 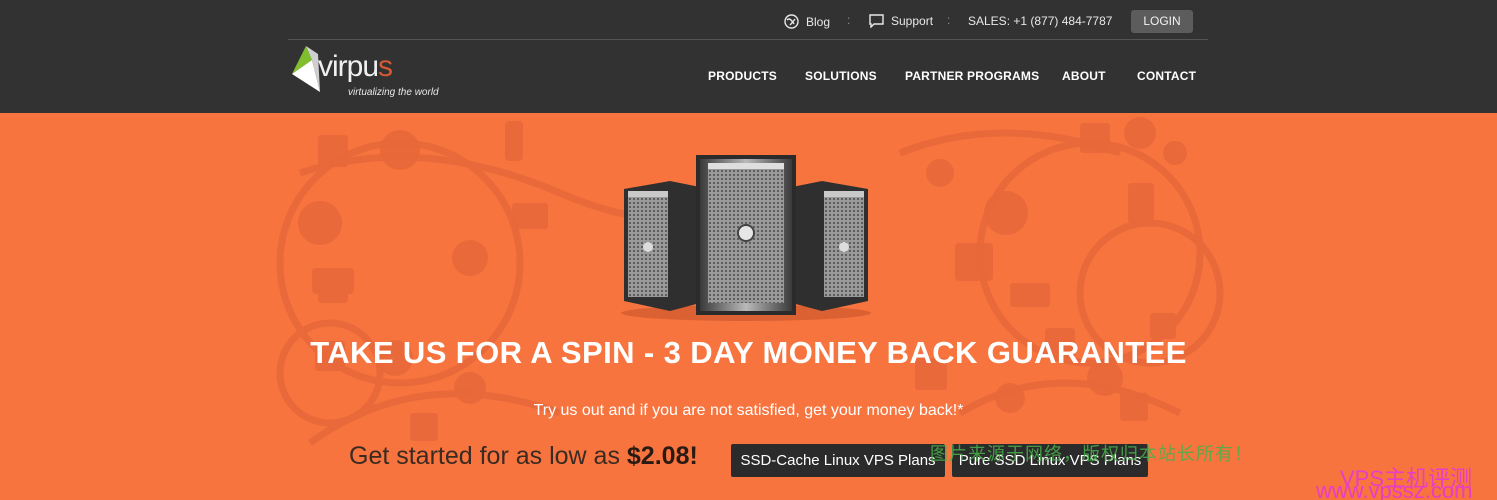 I want to click on pricing-cta: Get started for as low as $2.08!, so click(x=523, y=456).